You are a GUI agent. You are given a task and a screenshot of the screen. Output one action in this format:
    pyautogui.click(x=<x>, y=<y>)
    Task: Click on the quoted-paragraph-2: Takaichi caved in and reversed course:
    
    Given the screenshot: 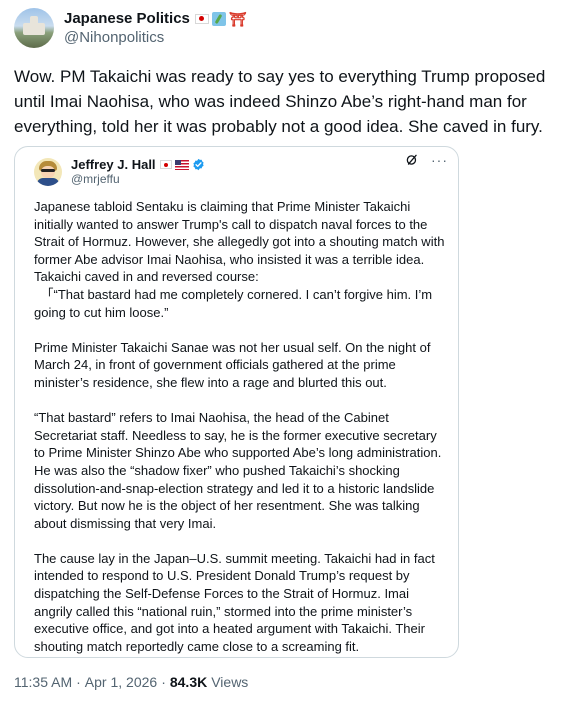 What is the action you would take?
    pyautogui.click(x=146, y=277)
    